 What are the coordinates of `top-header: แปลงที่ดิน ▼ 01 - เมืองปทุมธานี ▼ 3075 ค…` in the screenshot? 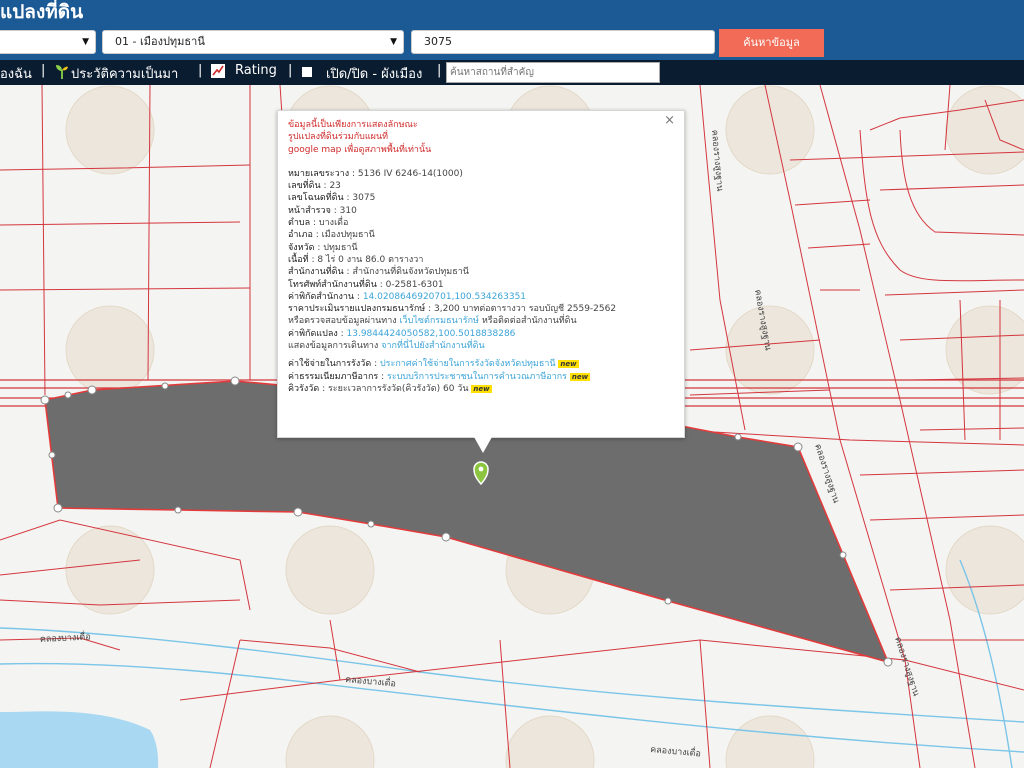 It's located at (512, 30).